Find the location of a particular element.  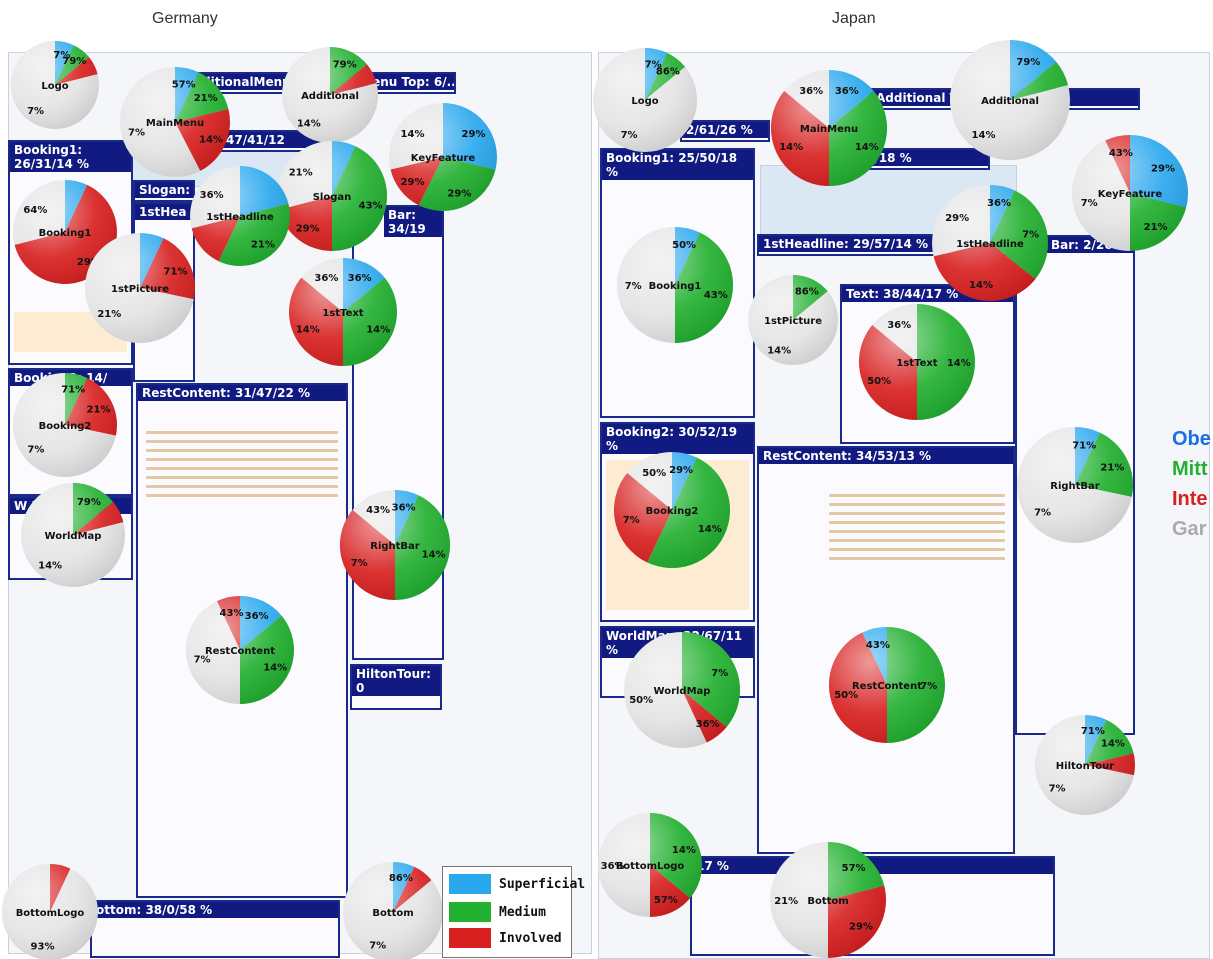

germany-1stpicture-percent-label: 71% is located at coordinates (176, 271).